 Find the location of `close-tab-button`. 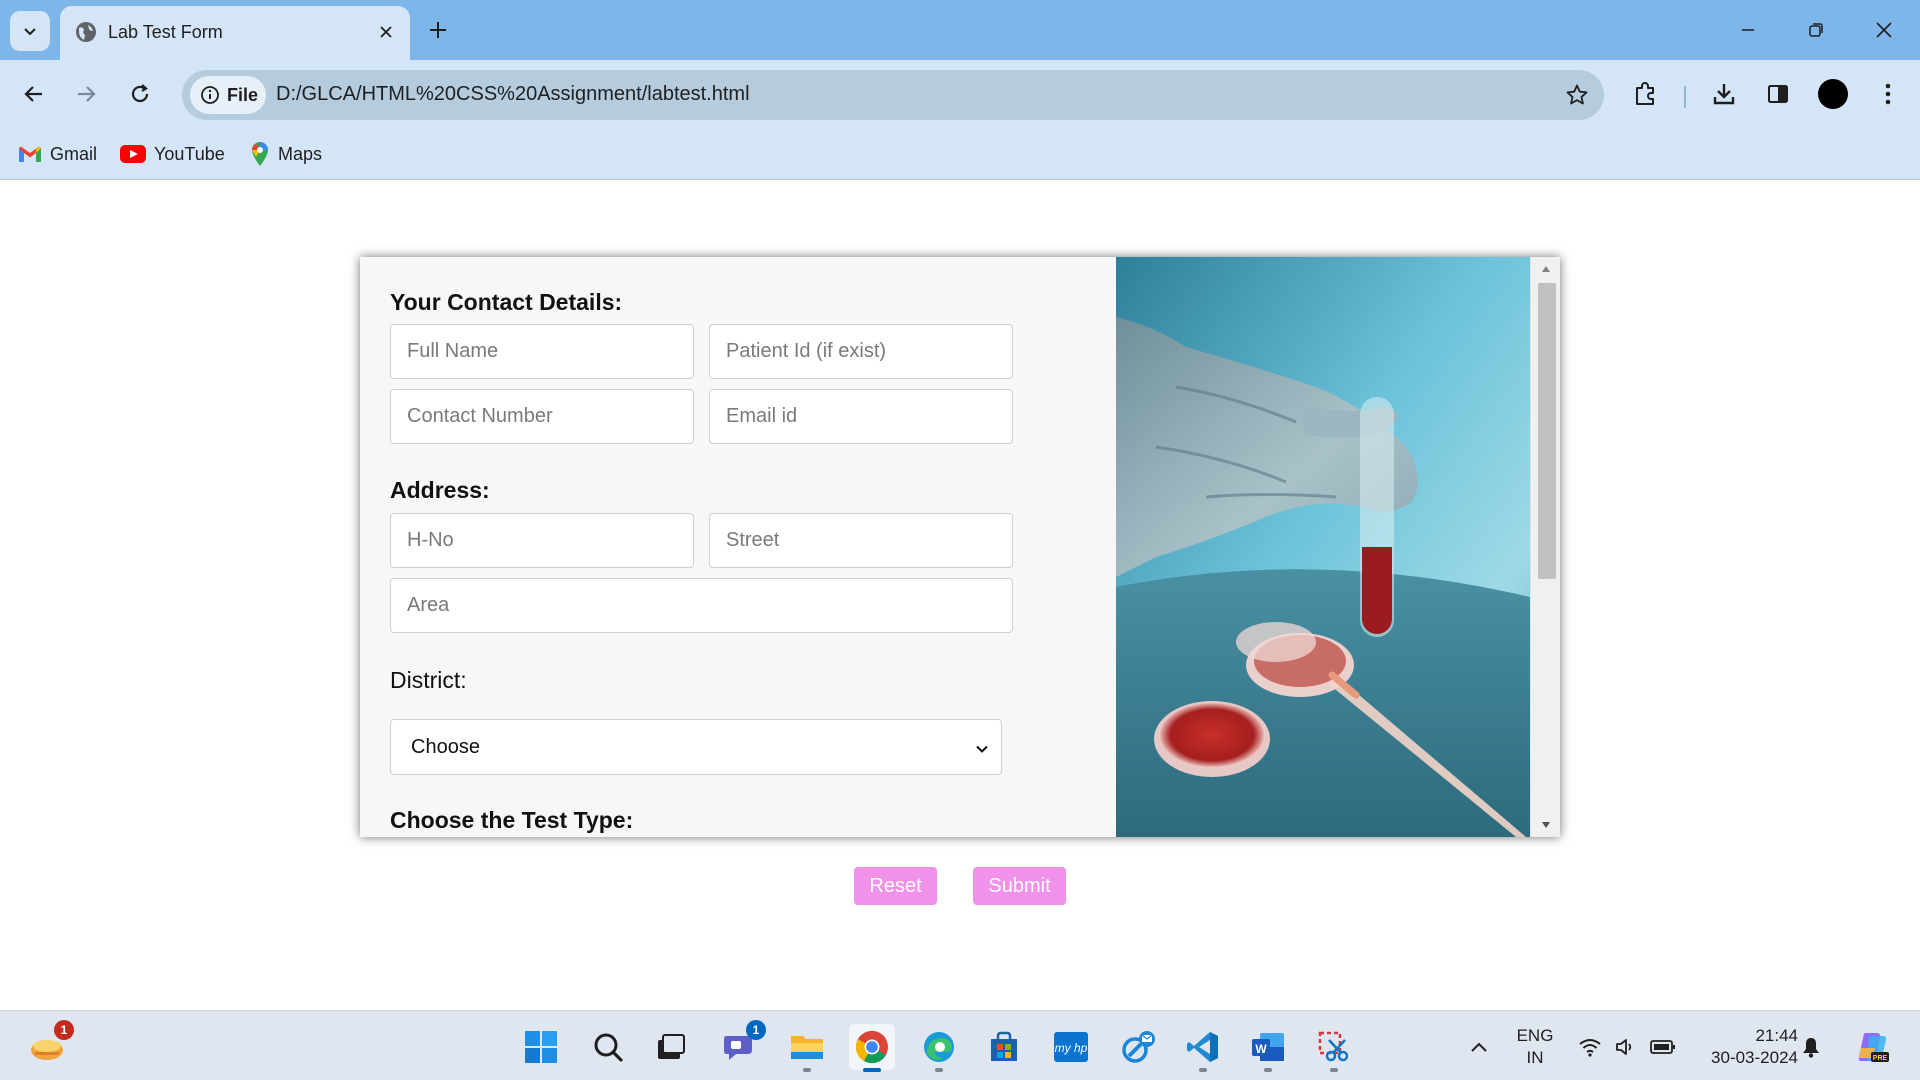

close-tab-button is located at coordinates (386, 32).